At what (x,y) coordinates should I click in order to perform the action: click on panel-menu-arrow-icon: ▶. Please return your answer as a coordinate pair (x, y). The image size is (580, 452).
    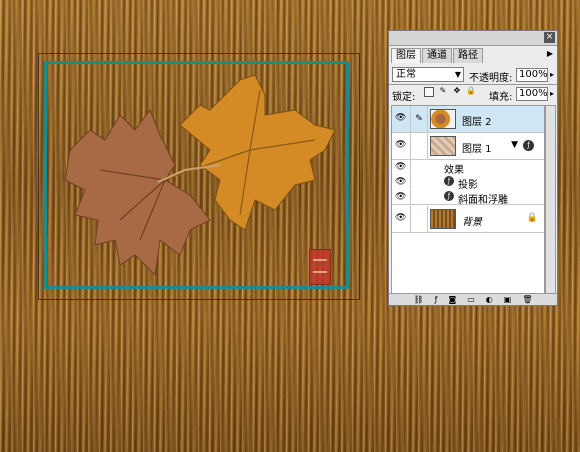
    Looking at the image, I should click on (550, 53).